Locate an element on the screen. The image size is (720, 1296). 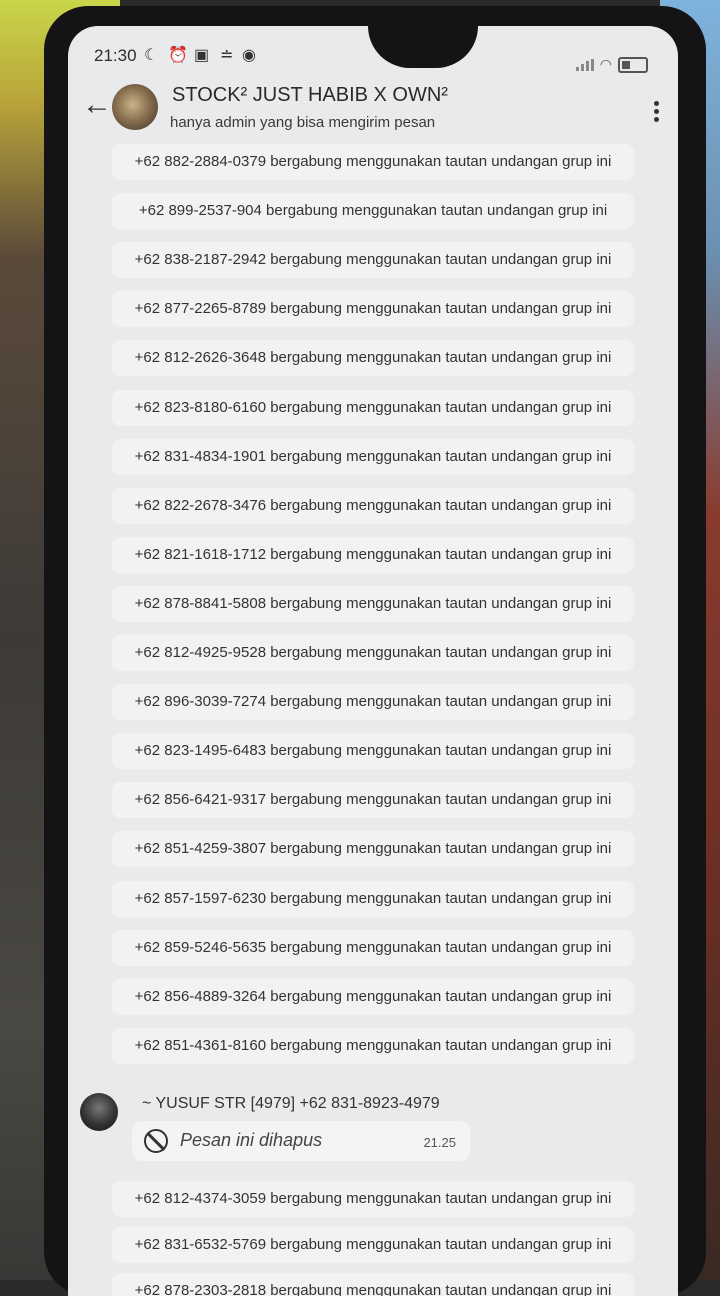
arrow-left-icon: ← is located at coordinates (97, 105).